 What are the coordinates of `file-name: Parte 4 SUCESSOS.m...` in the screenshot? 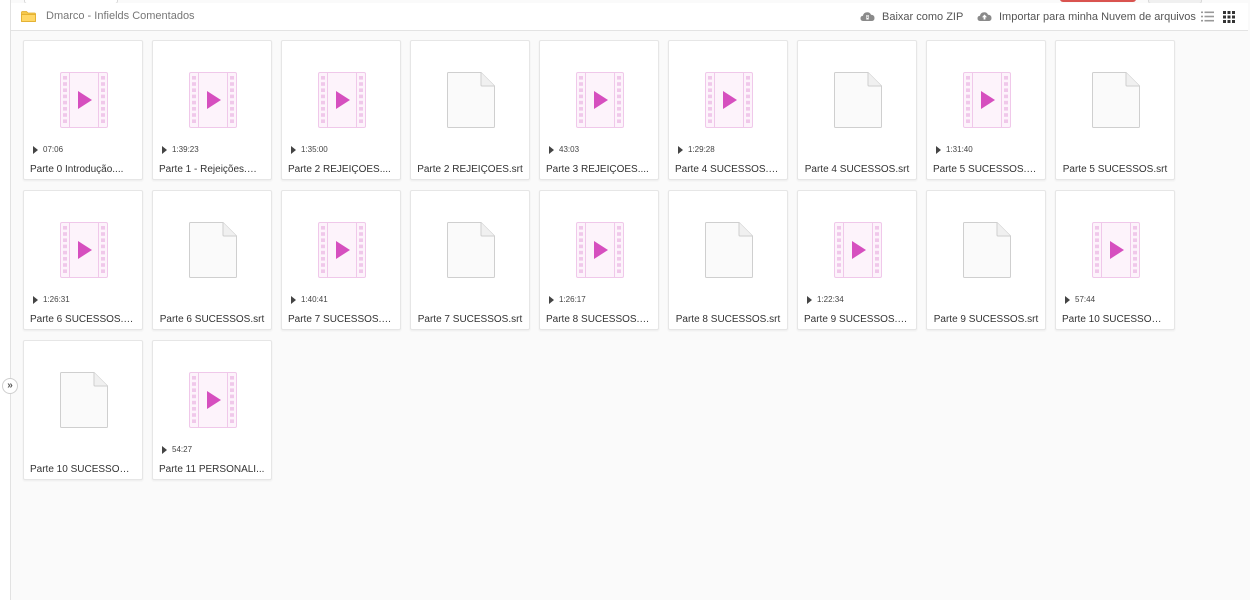 It's located at (728, 169).